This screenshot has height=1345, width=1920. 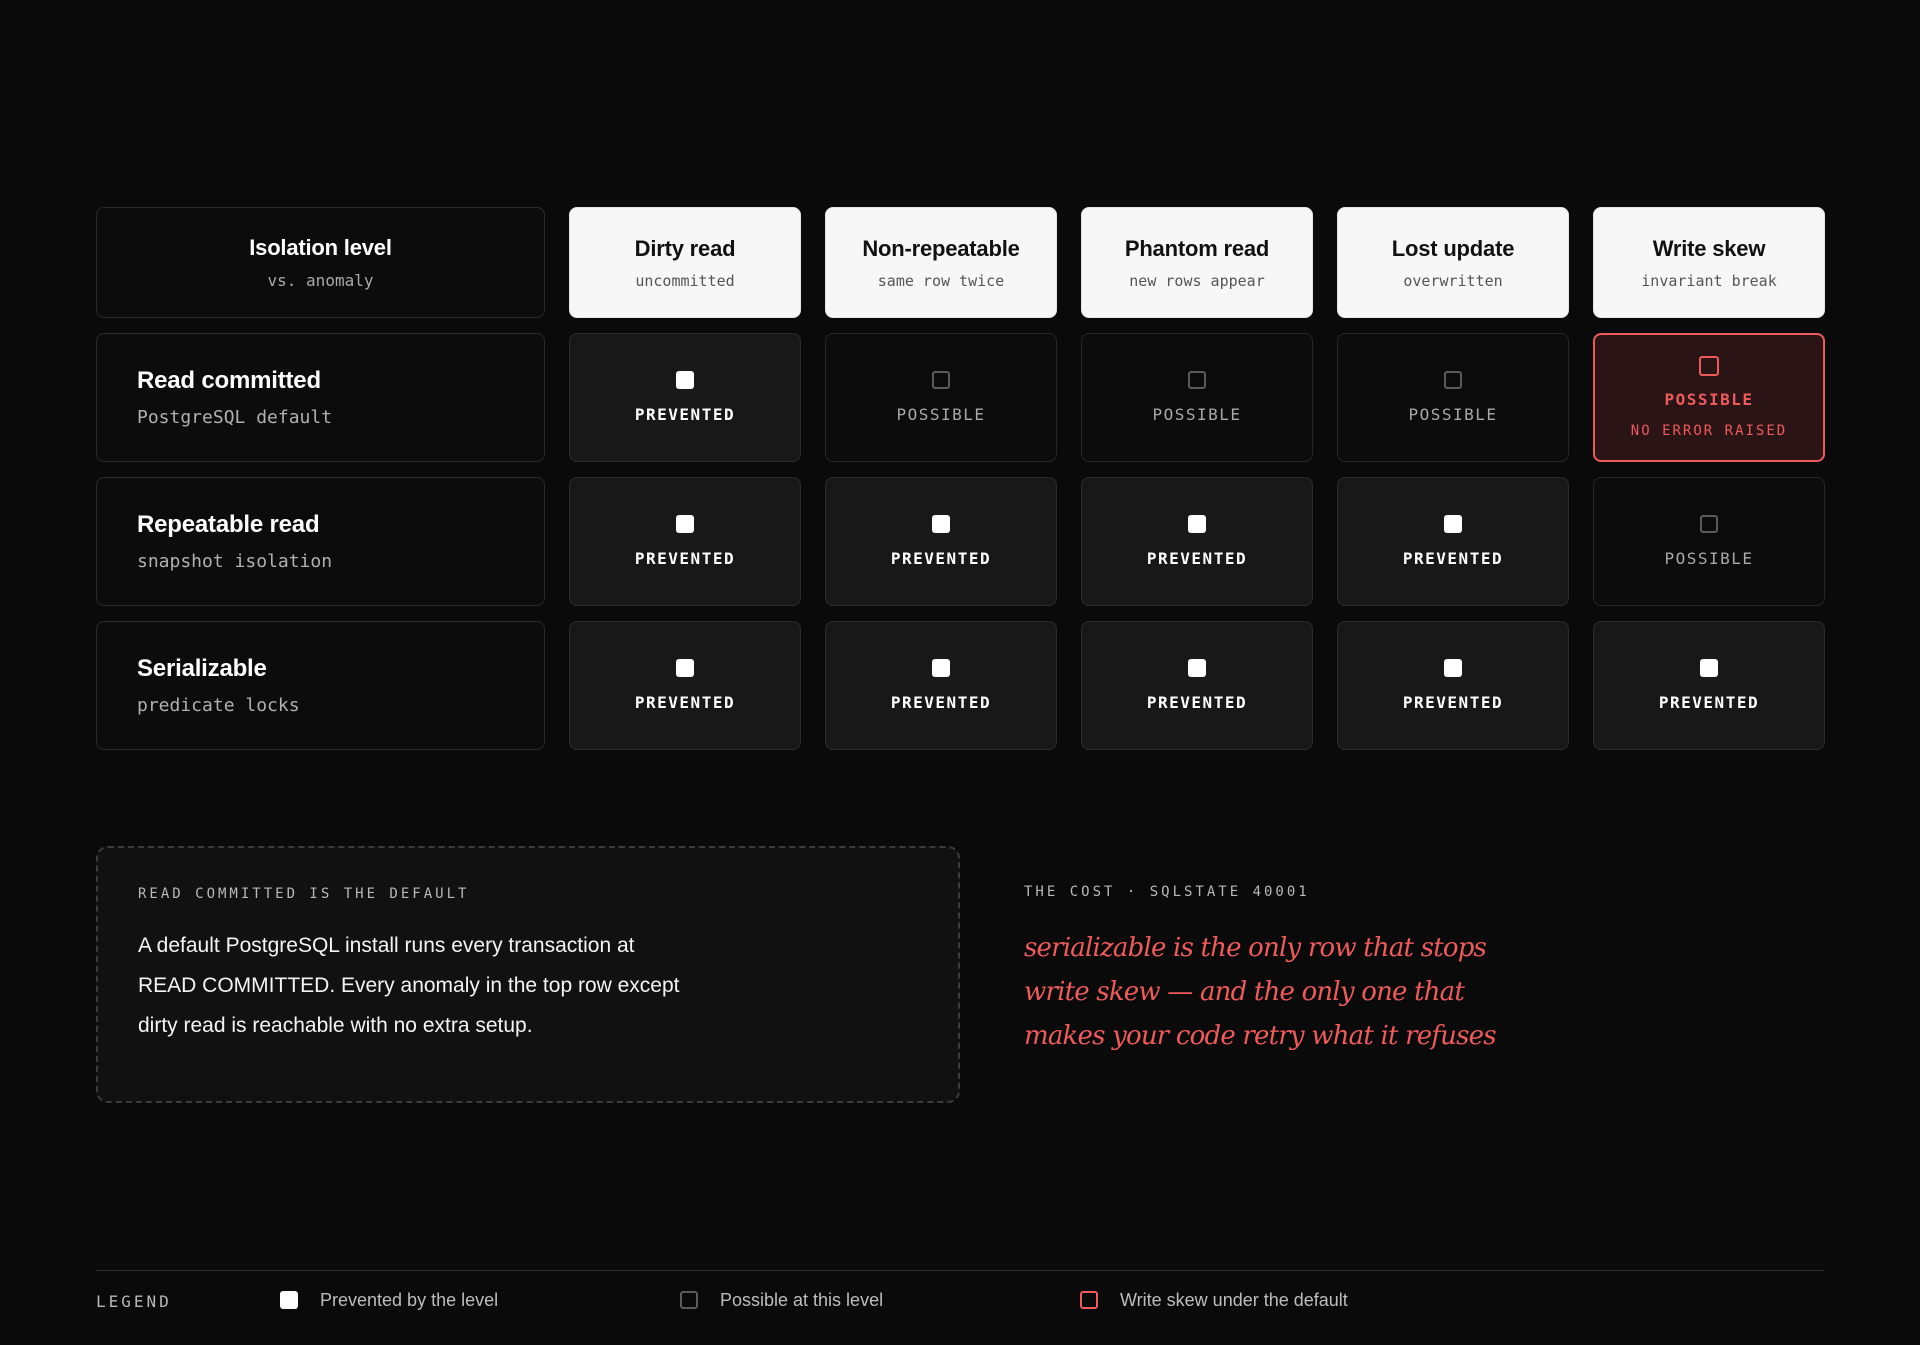 I want to click on column-header-phantom-read: Phantom read new rows appear, so click(x=1197, y=262).